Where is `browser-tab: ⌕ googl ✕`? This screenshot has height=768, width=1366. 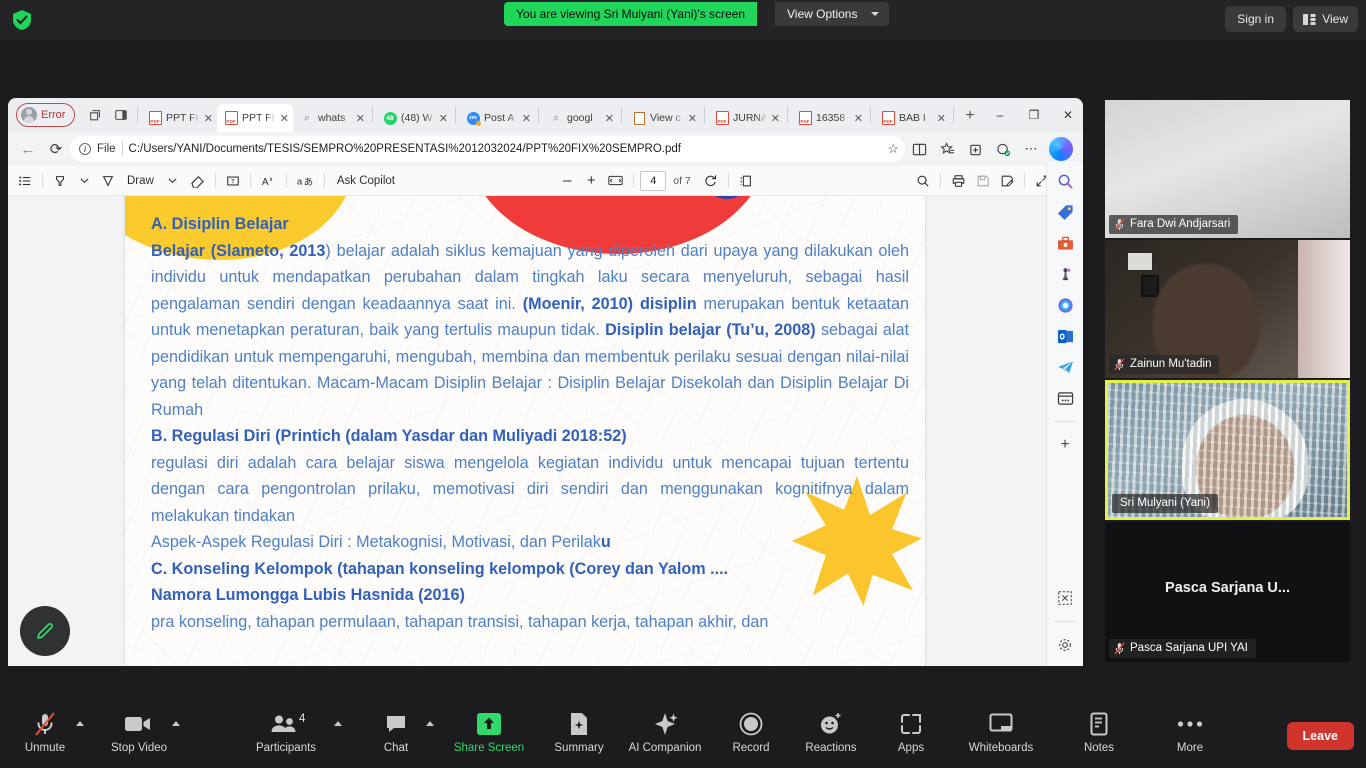 browser-tab: ⌕ googl ✕ is located at coordinates (580, 118).